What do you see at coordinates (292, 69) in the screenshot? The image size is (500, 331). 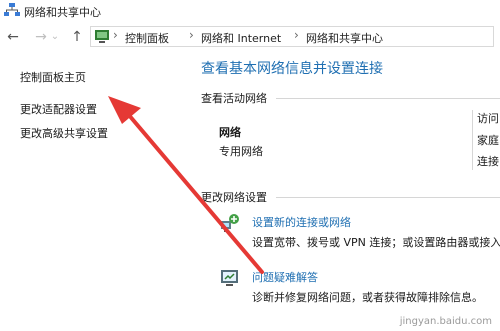 I see `page-title: 查看基本网络信息并设置连接` at bounding box center [292, 69].